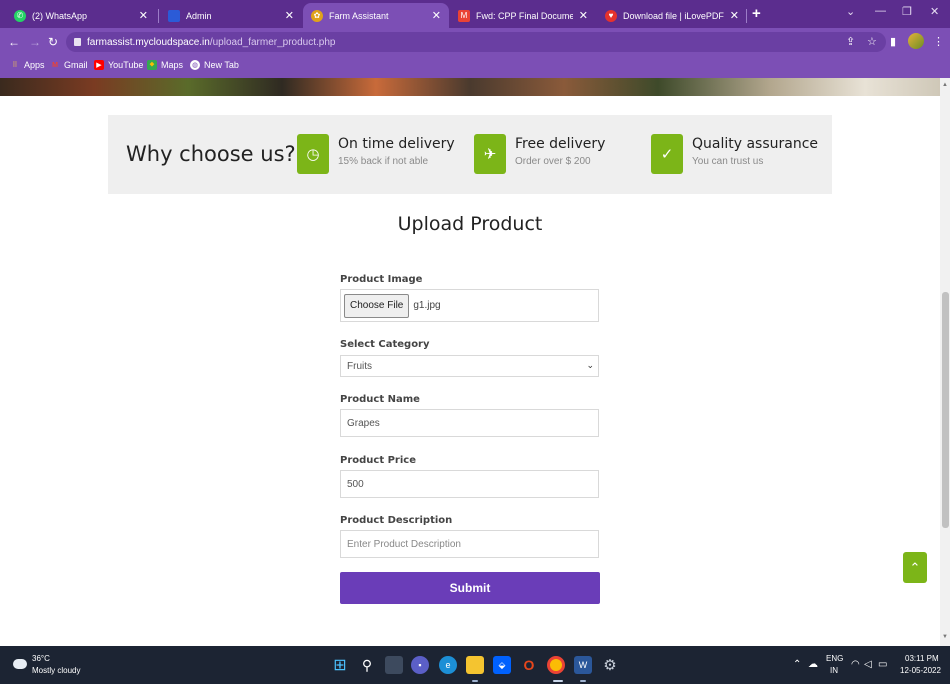 This screenshot has height=684, width=950. I want to click on chevron-down-icon: ⌄, so click(590, 365).